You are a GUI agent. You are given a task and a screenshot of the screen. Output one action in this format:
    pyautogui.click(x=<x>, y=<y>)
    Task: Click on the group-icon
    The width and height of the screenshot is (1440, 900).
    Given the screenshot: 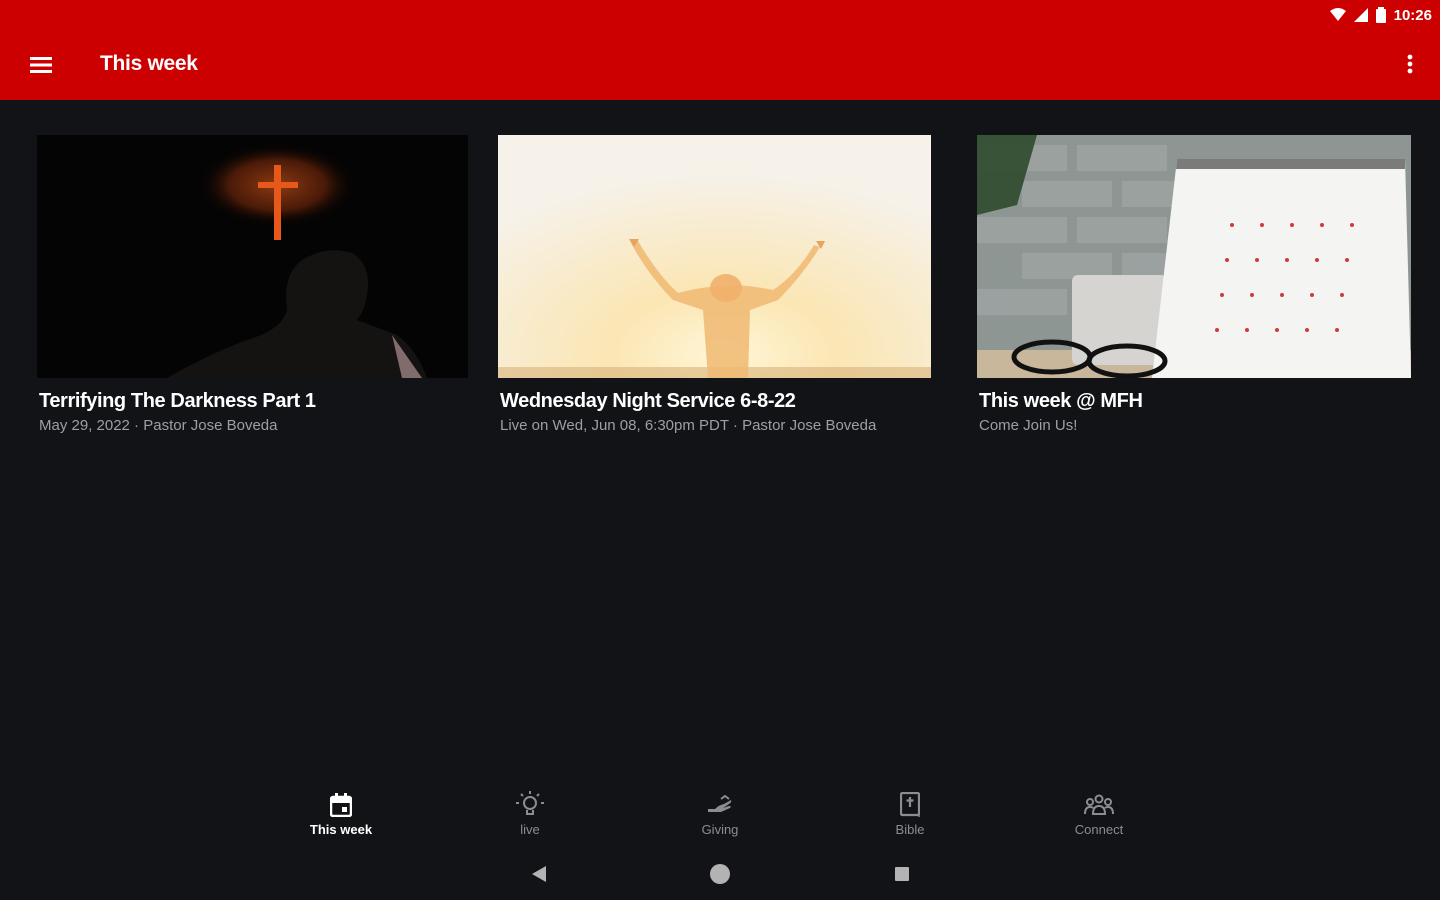 What is the action you would take?
    pyautogui.click(x=1099, y=804)
    